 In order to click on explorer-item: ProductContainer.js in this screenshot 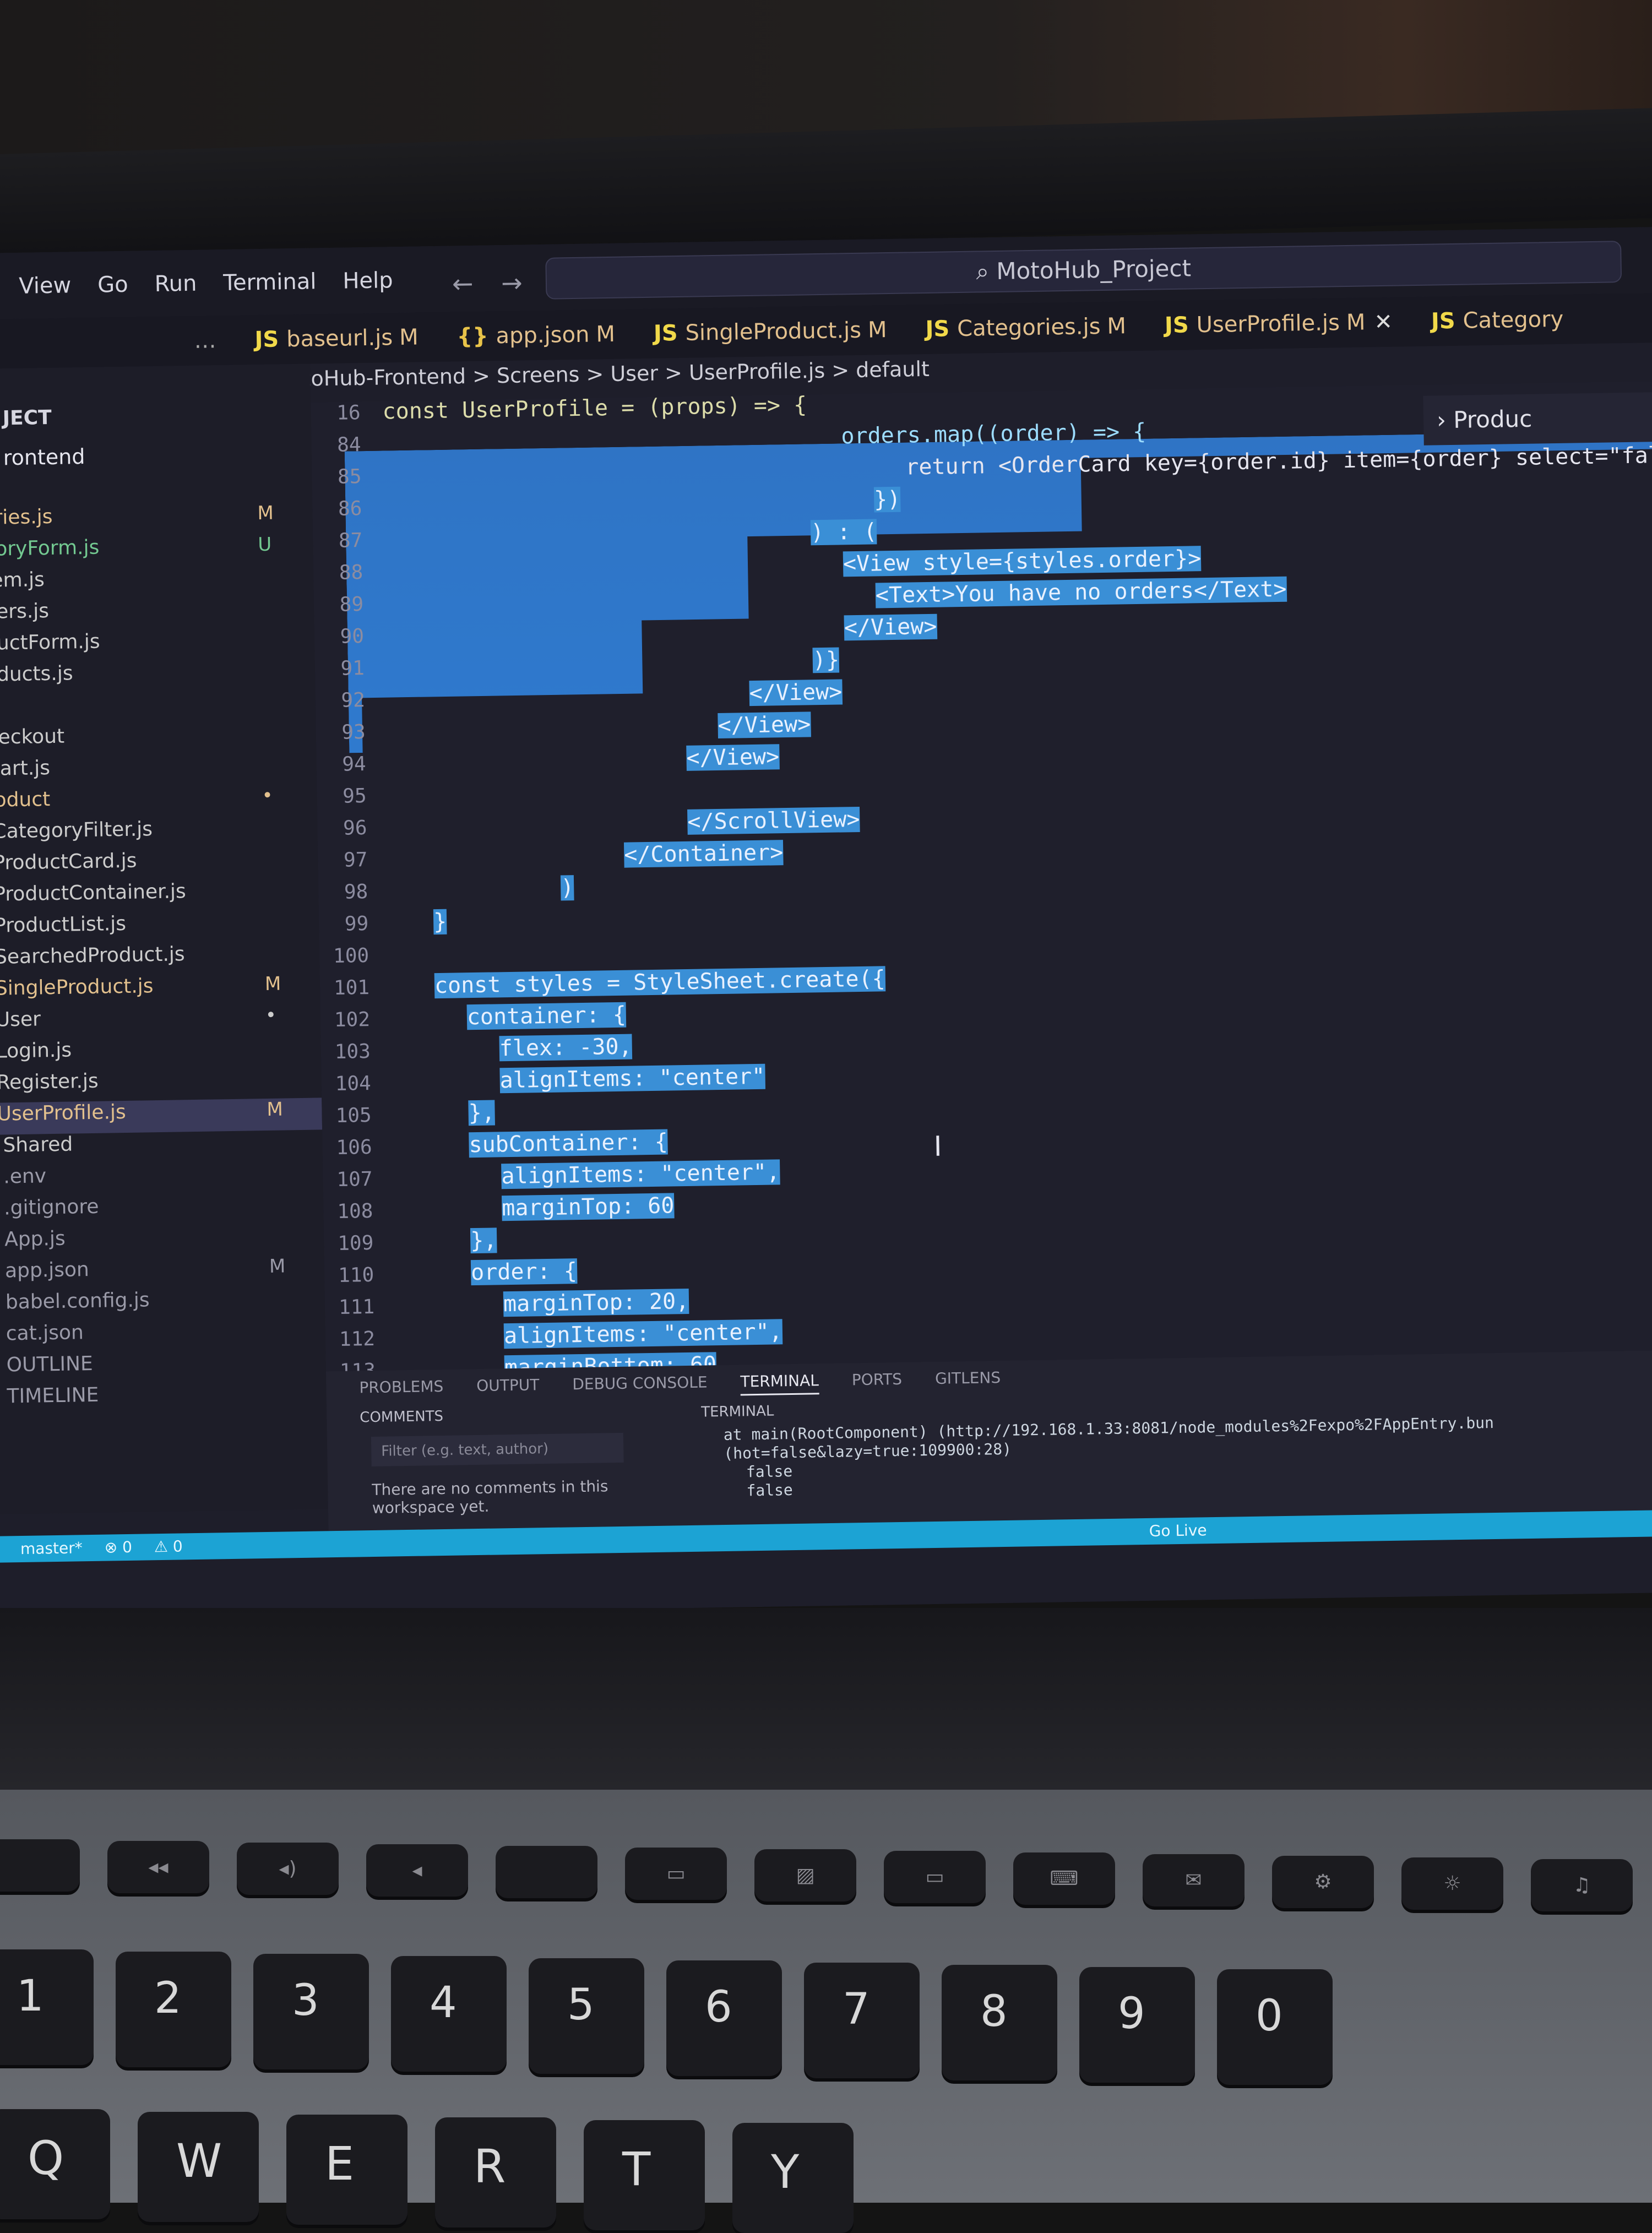, I will do `click(159, 896)`.